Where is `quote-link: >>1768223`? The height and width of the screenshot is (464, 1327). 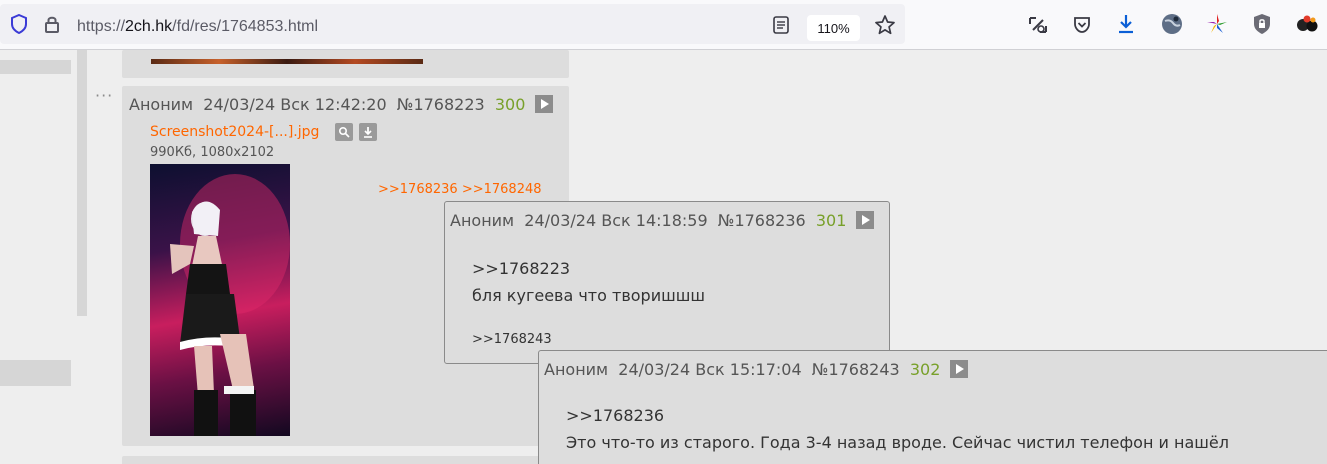 quote-link: >>1768223 is located at coordinates (521, 268).